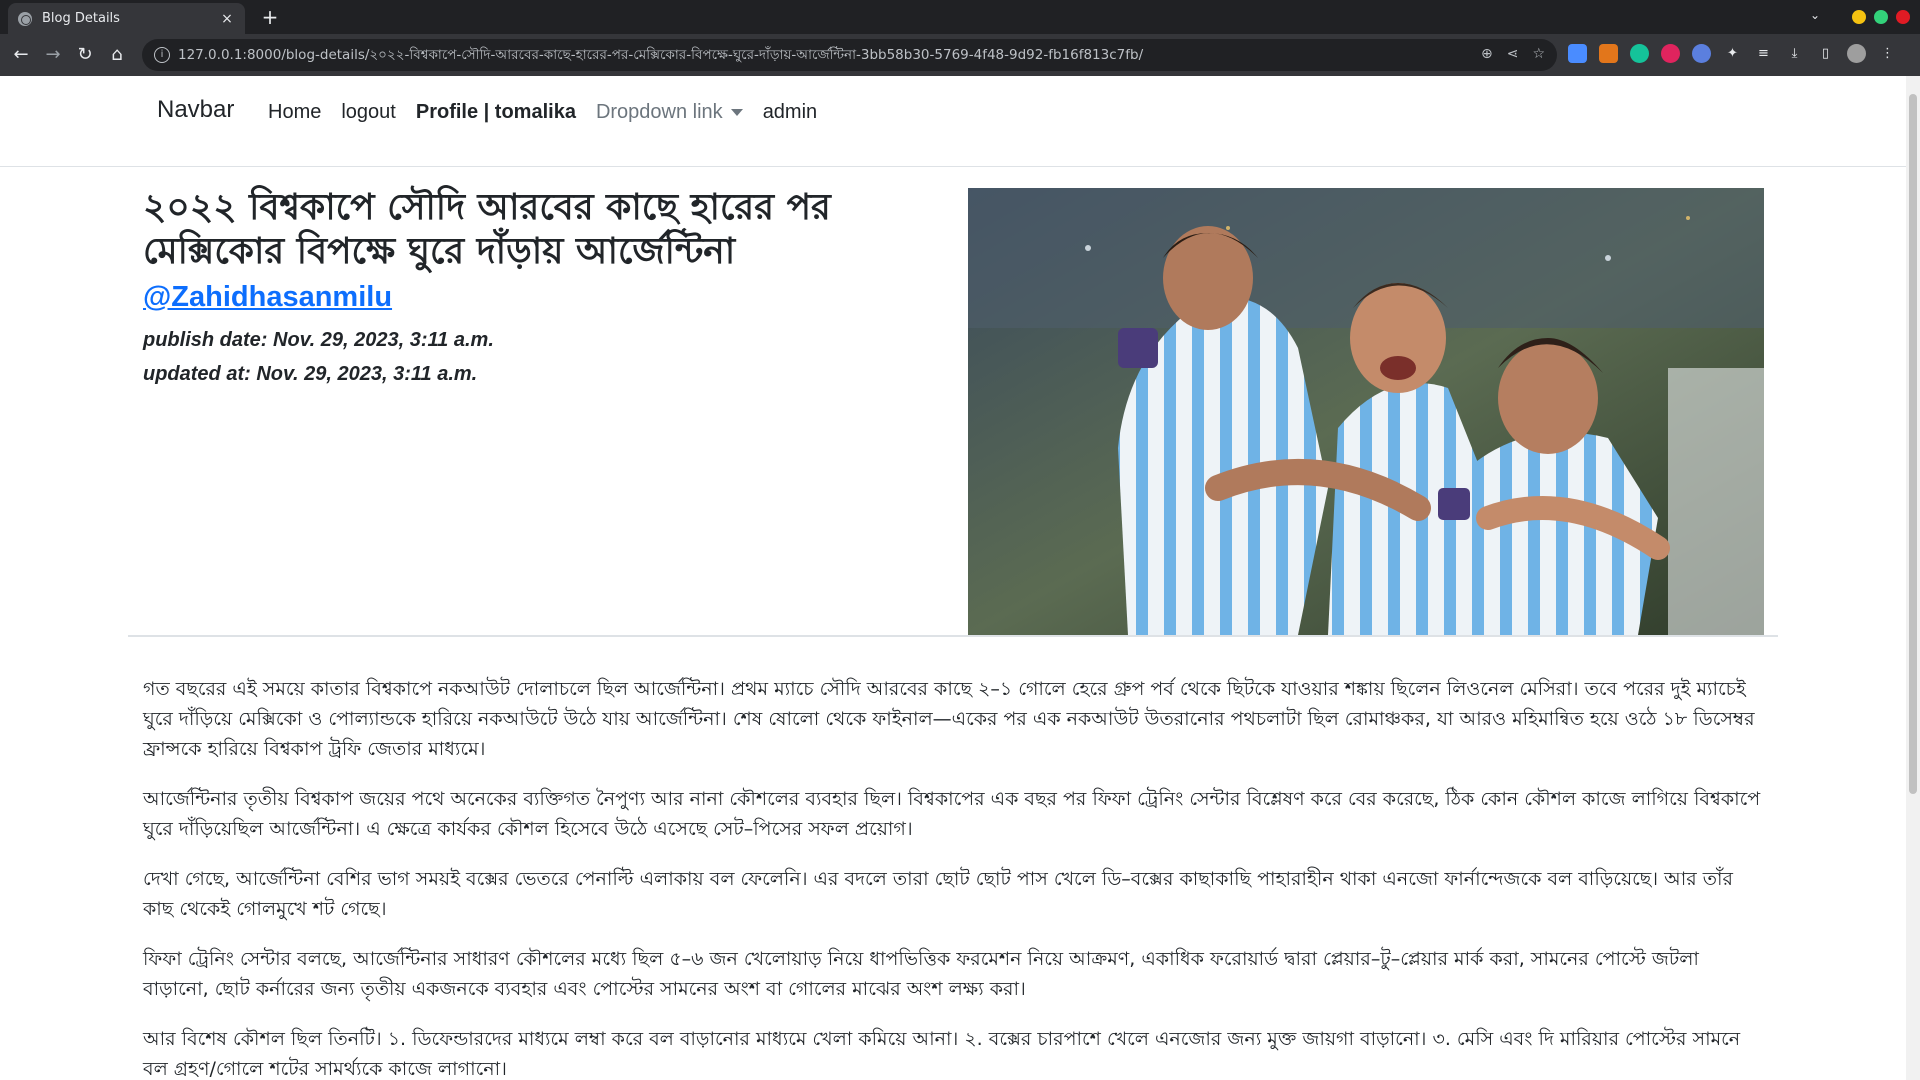 The image size is (1920, 1080). Describe the element at coordinates (1887, 53) in the screenshot. I see `browser-menu-icon: ⋮` at that location.